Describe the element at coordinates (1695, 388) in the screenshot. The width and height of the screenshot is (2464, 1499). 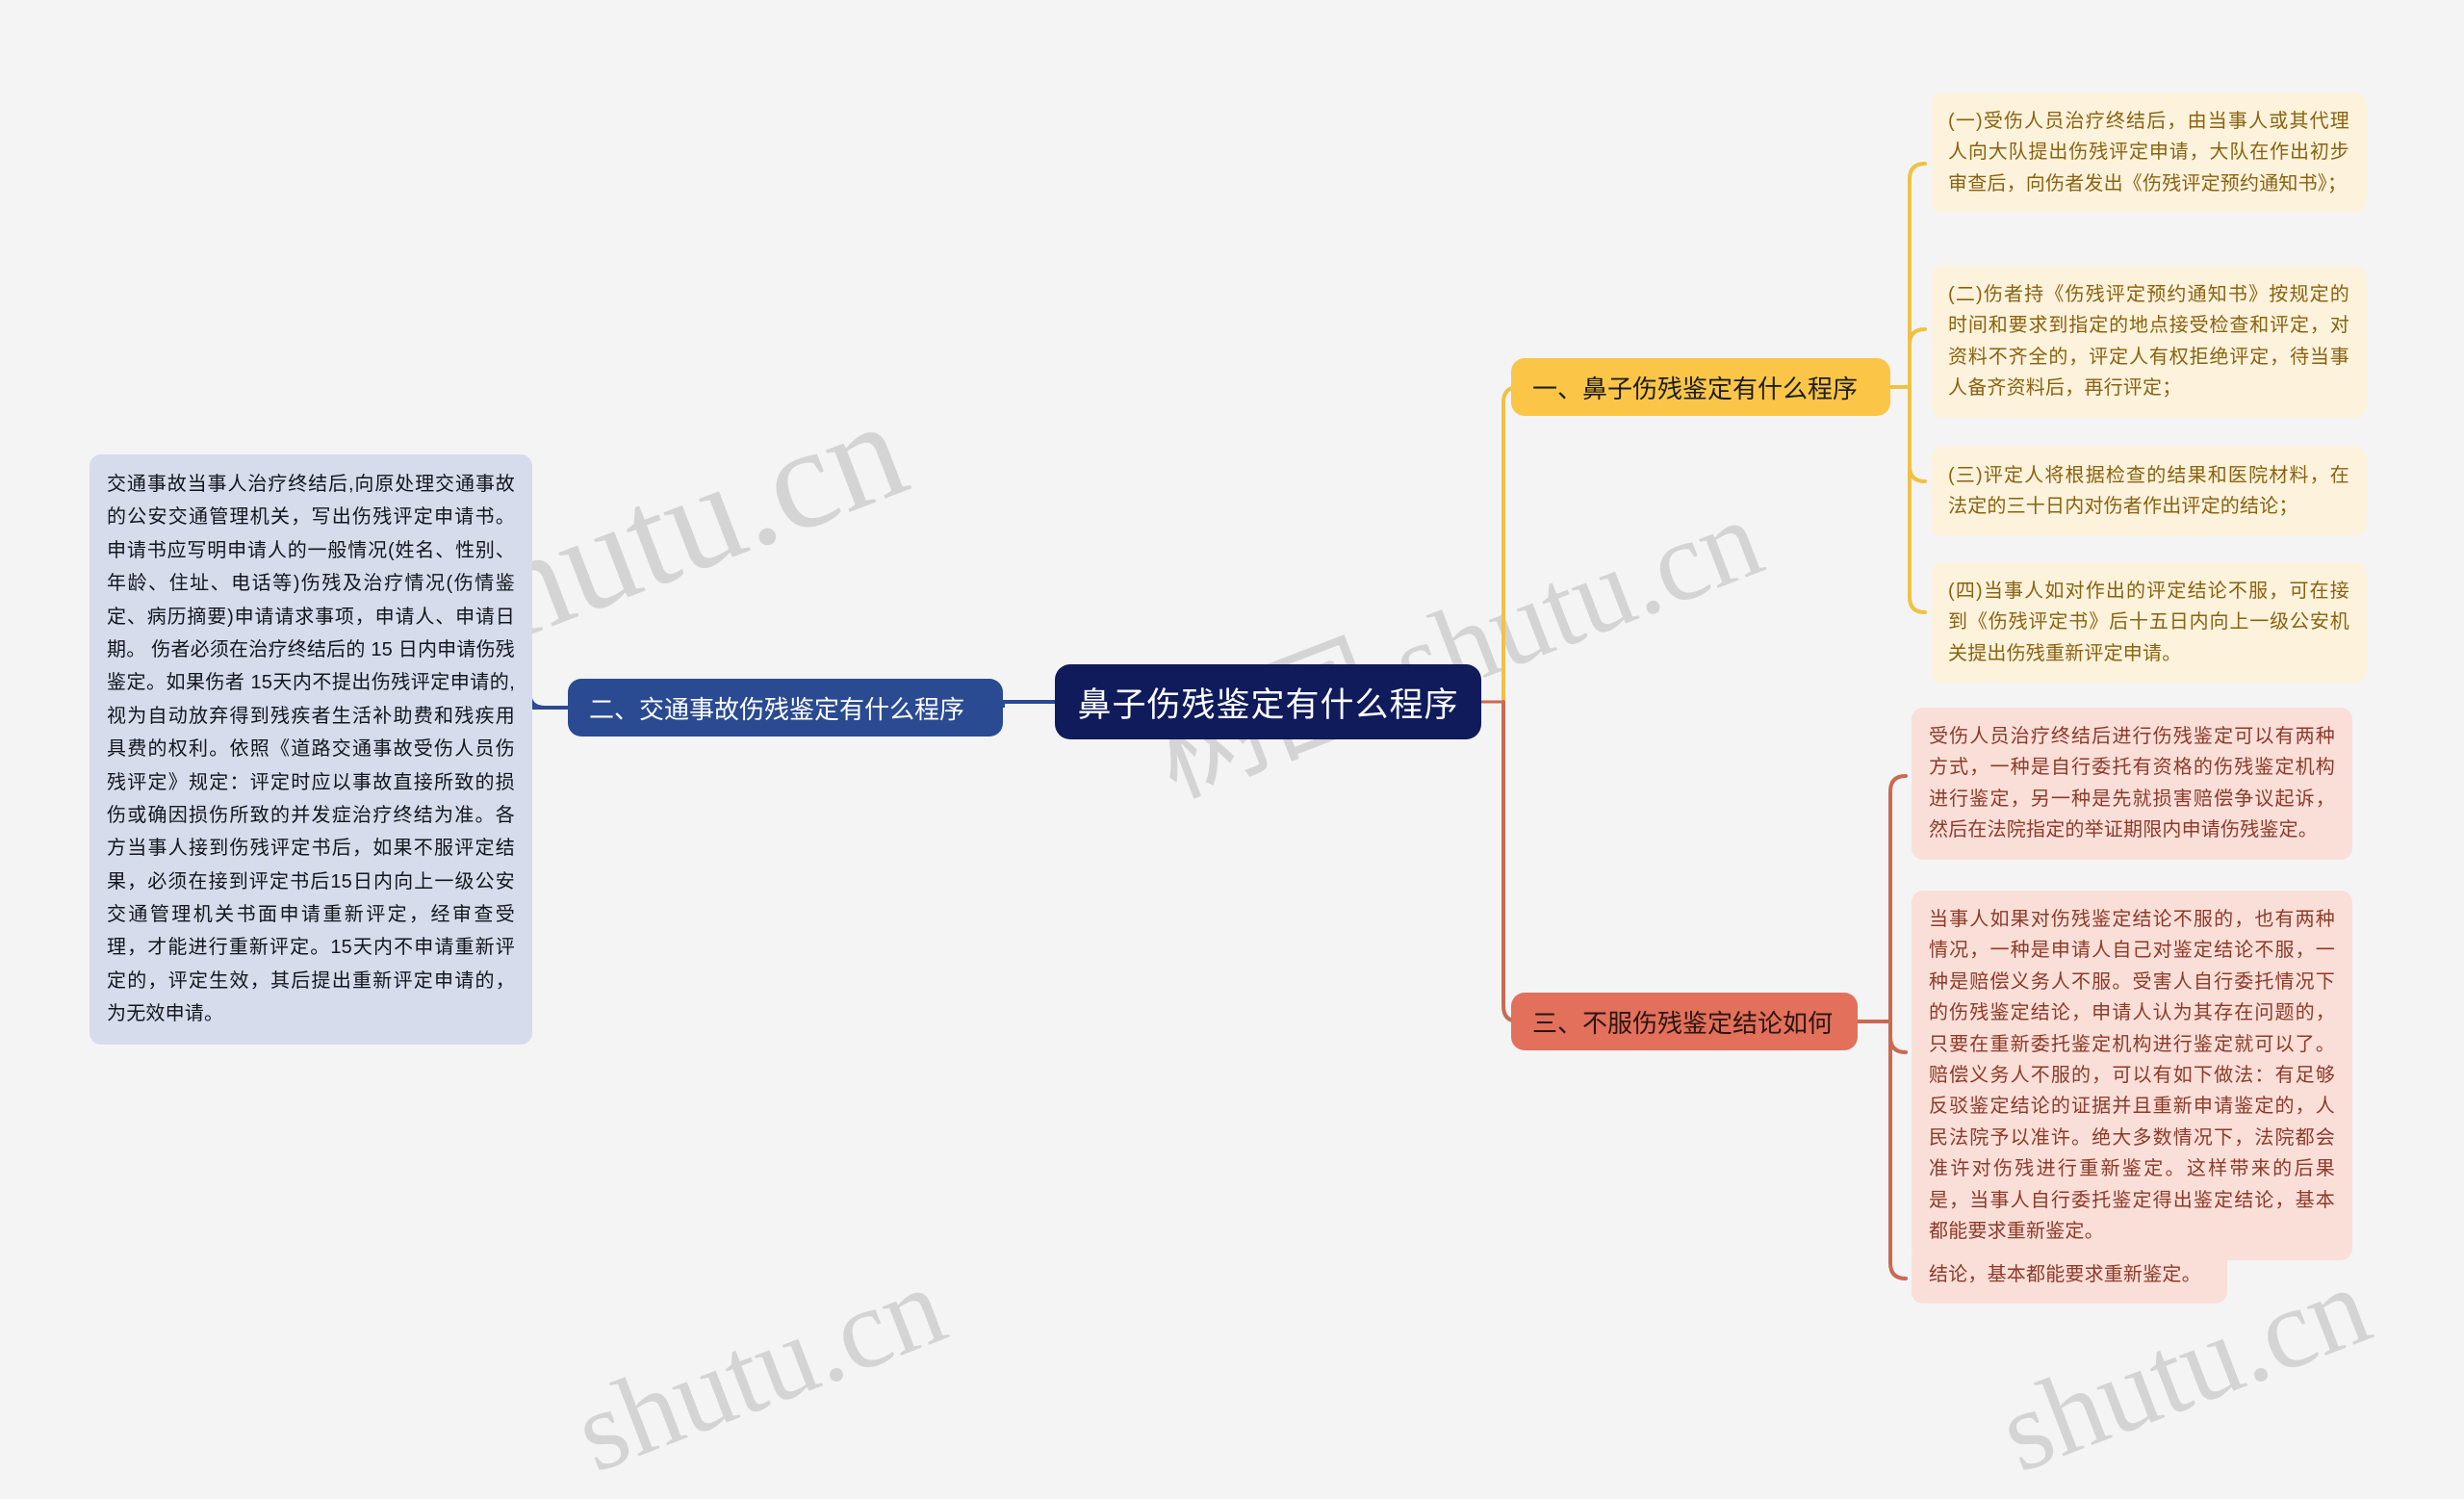
I see `branch-node-1-label: 一、鼻子伤残鉴定有什么程序` at that location.